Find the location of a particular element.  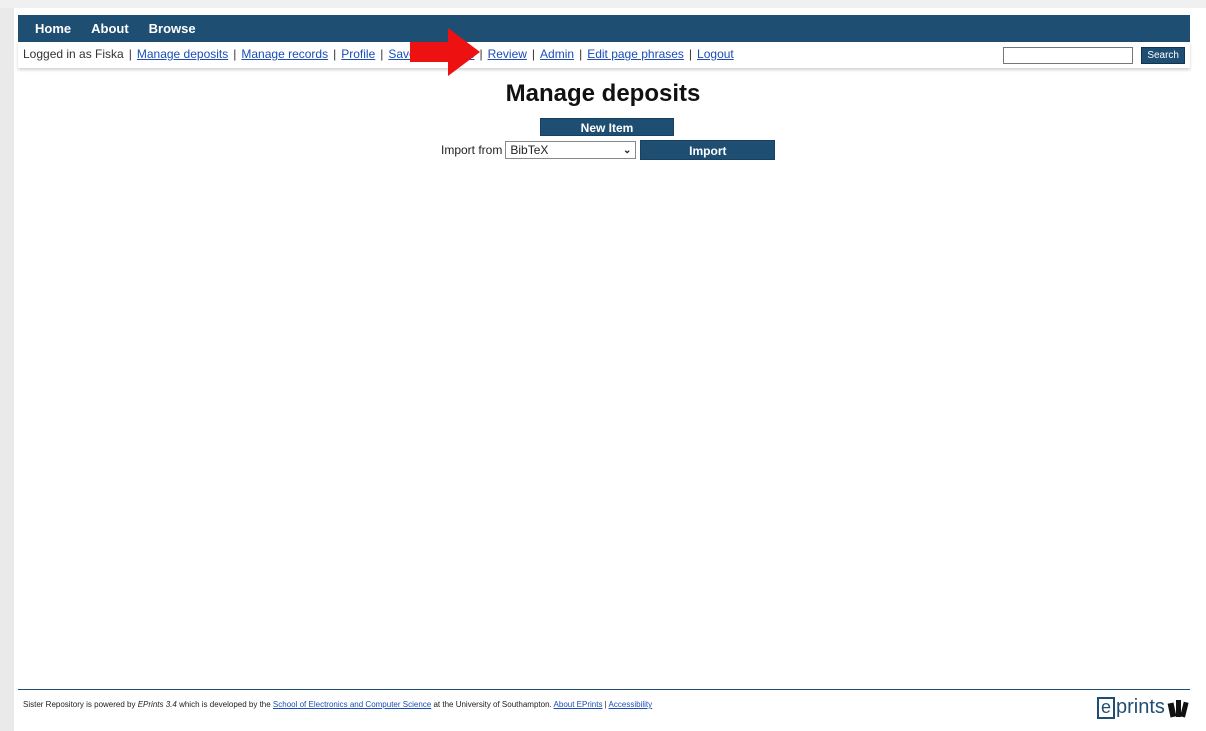

nav-home: Home is located at coordinates (53, 28).